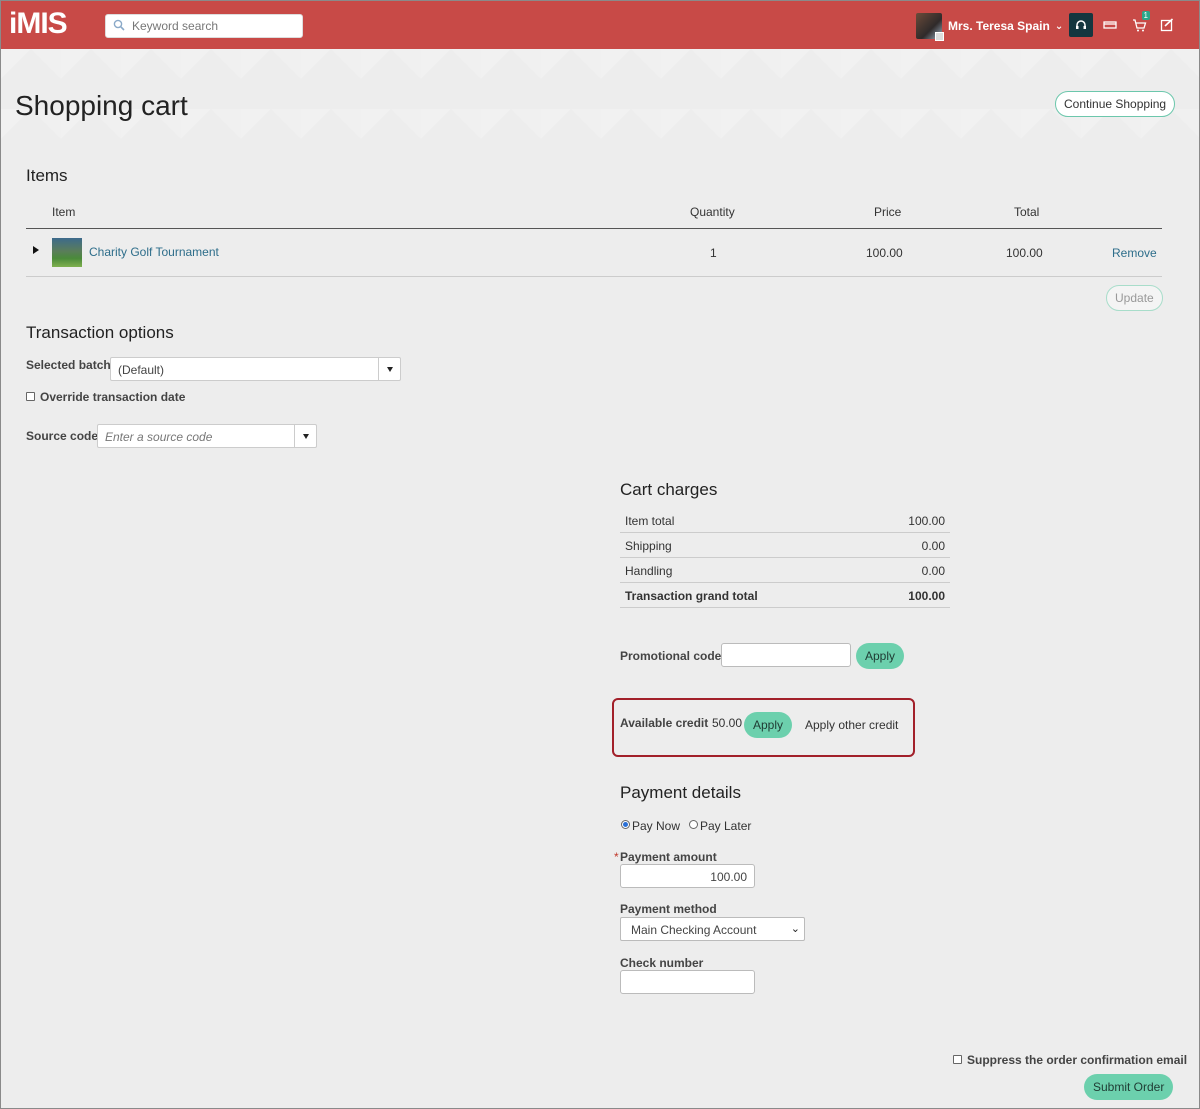  I want to click on check-number-input, so click(687, 982).